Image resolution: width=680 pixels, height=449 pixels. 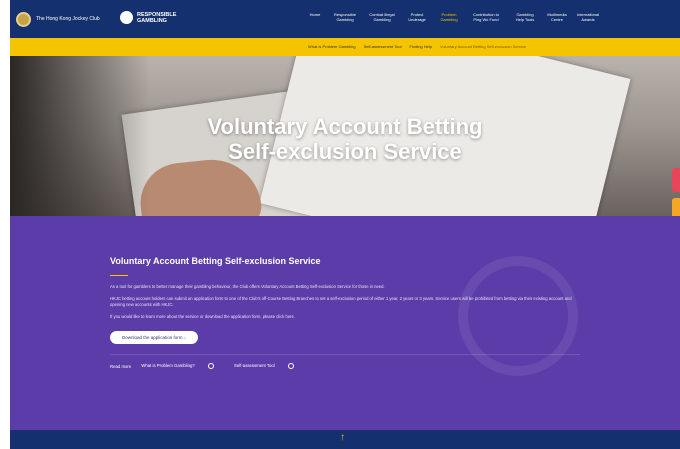 What do you see at coordinates (449, 17) in the screenshot?
I see `nav-item-problem-gambling: Problem Gambling` at bounding box center [449, 17].